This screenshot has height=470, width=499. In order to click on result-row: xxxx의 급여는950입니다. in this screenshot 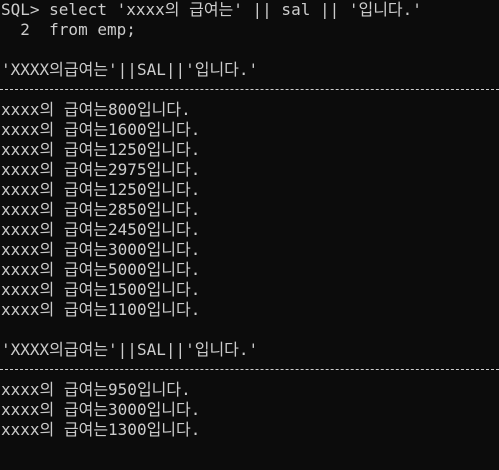, I will do `click(96, 389)`.